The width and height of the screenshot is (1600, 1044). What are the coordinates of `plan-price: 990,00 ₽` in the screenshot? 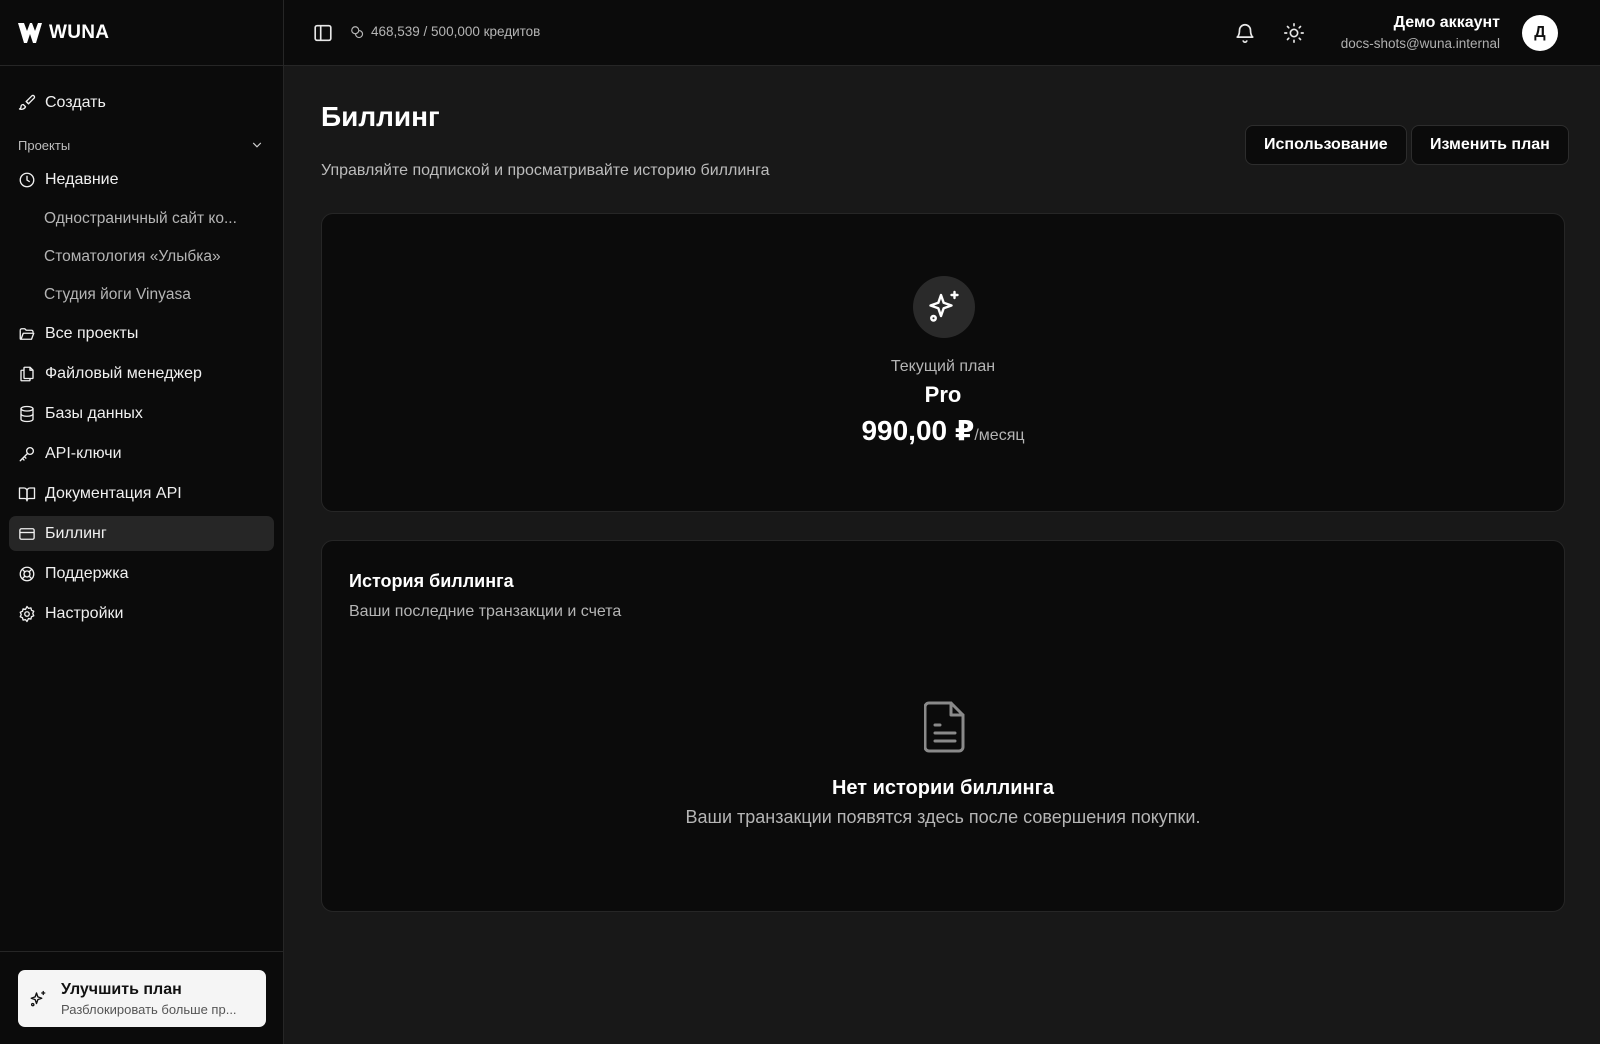 It's located at (918, 430).